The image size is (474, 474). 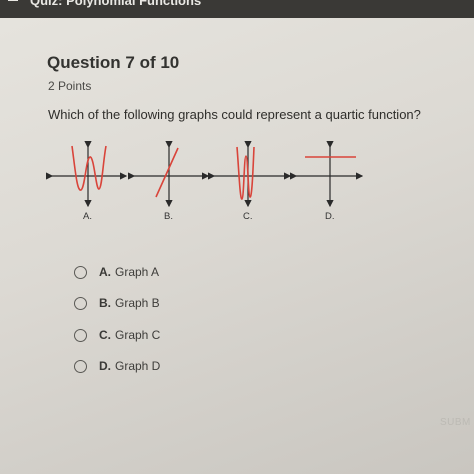 I want to click on graph-d, so click(x=327, y=174).